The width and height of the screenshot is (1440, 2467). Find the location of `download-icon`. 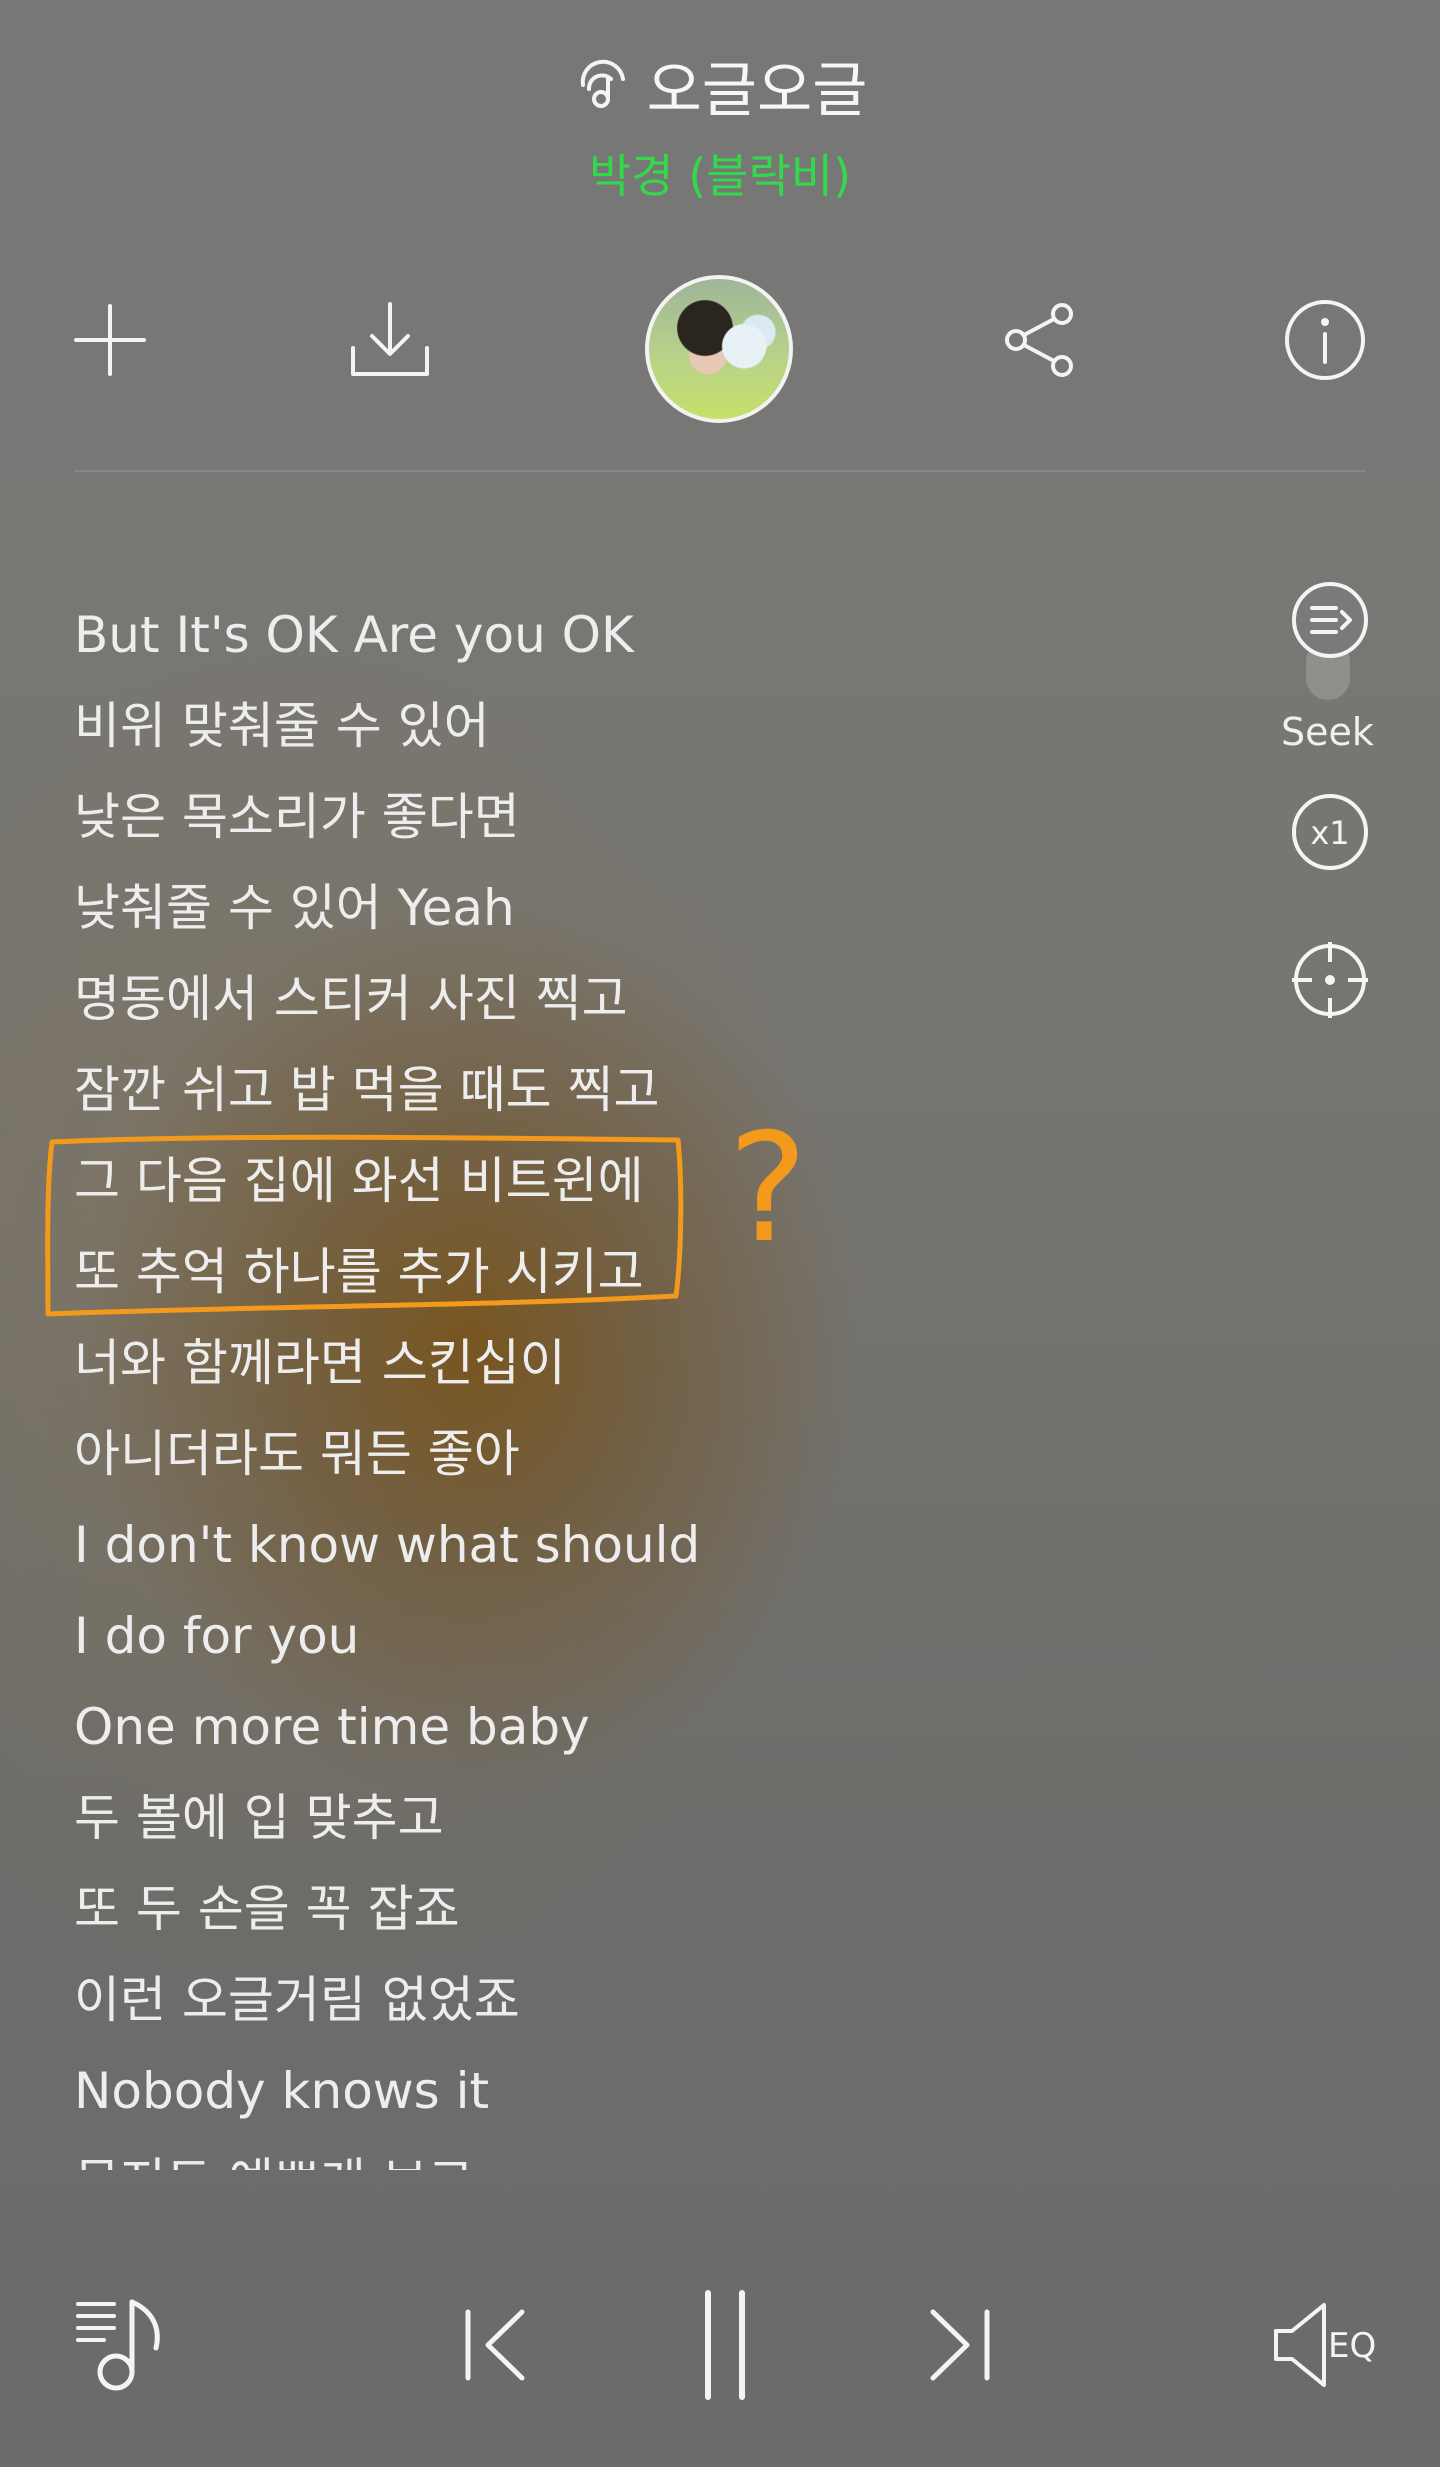

download-icon is located at coordinates (390, 340).